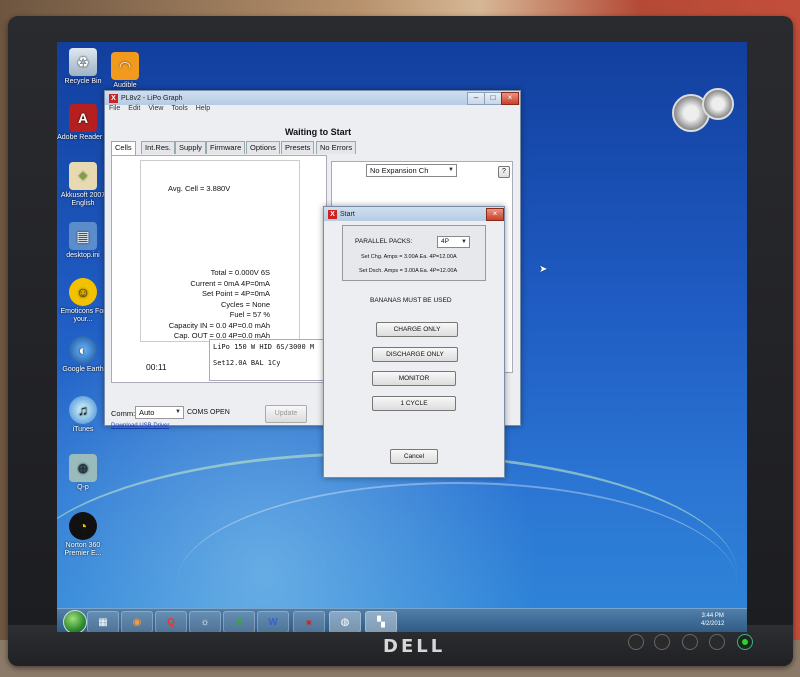 The height and width of the screenshot is (677, 800). What do you see at coordinates (83, 118) in the screenshot?
I see `adobe-reader-icon: A` at bounding box center [83, 118].